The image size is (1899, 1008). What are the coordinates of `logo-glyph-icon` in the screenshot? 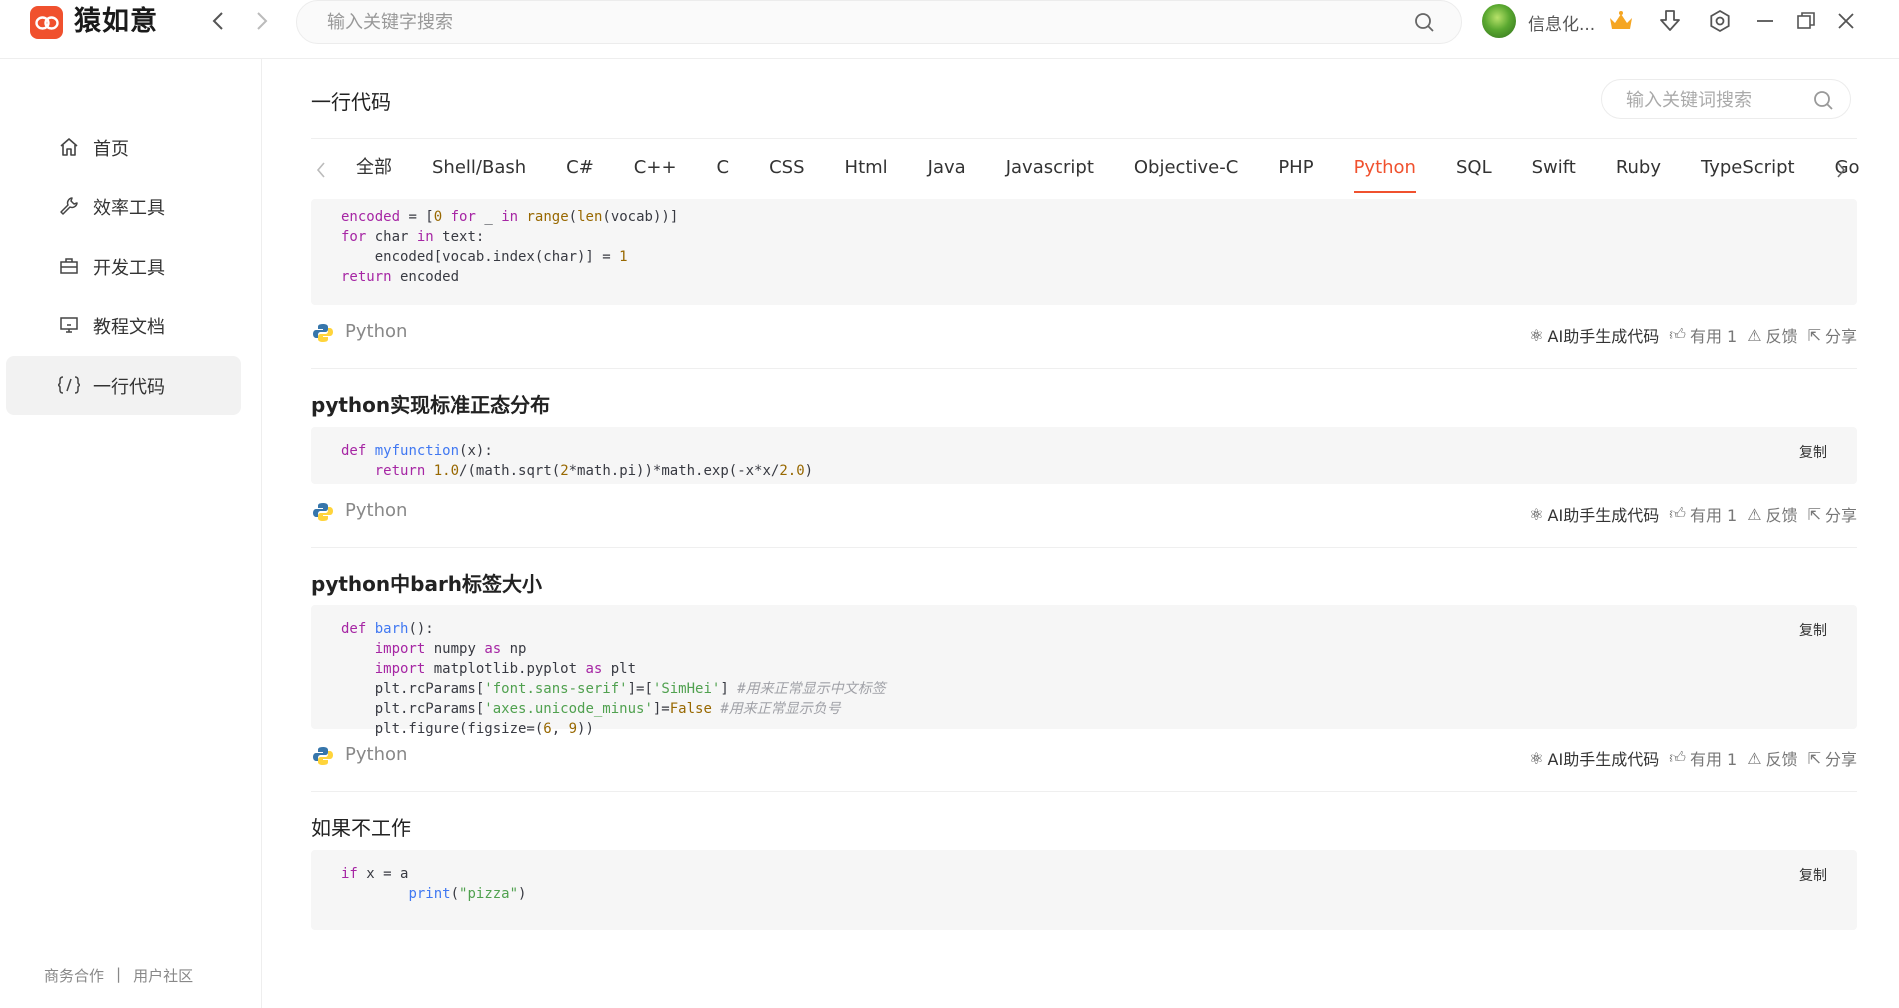 It's located at (46, 22).